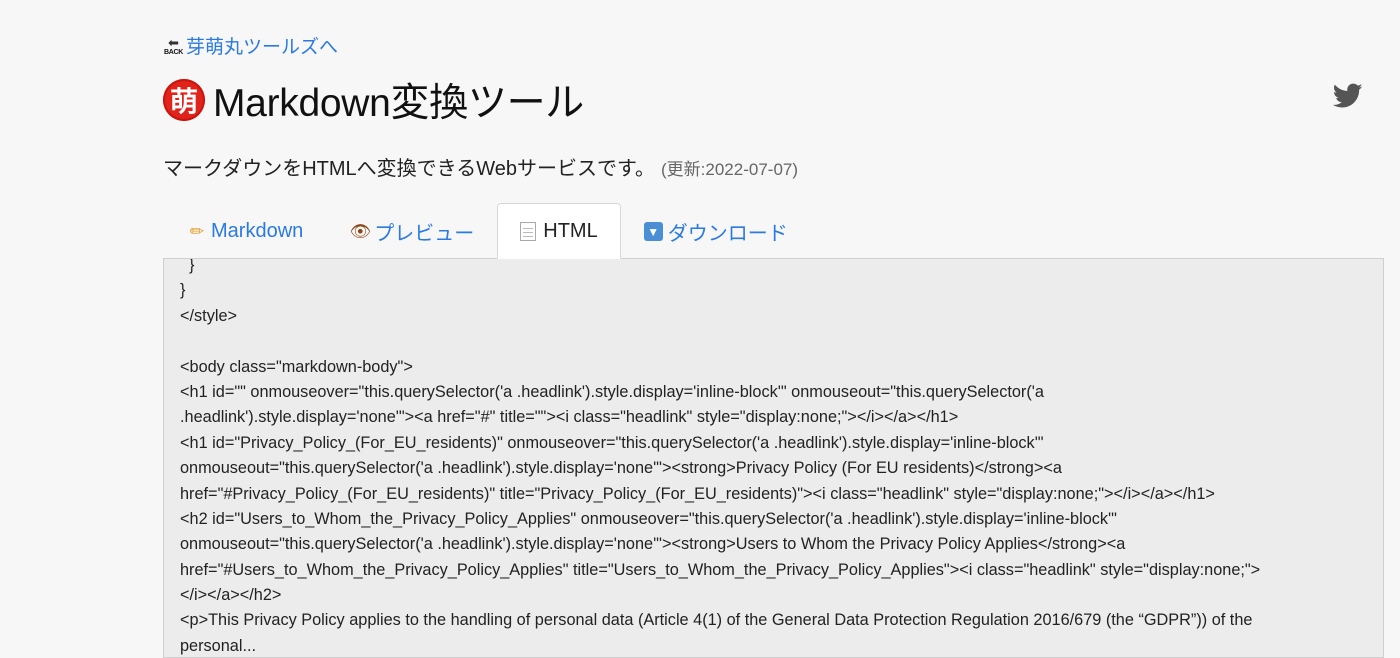 Image resolution: width=1400 pixels, height=658 pixels. I want to click on tab-markdown: ✏ Markdown, so click(244, 231).